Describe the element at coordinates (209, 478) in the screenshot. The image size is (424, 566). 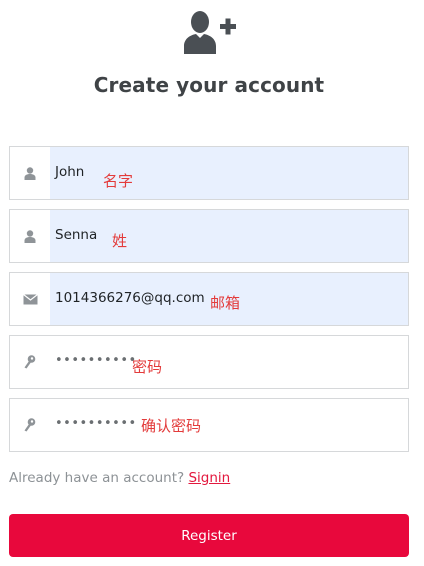
I see `signin-link: Signin` at that location.